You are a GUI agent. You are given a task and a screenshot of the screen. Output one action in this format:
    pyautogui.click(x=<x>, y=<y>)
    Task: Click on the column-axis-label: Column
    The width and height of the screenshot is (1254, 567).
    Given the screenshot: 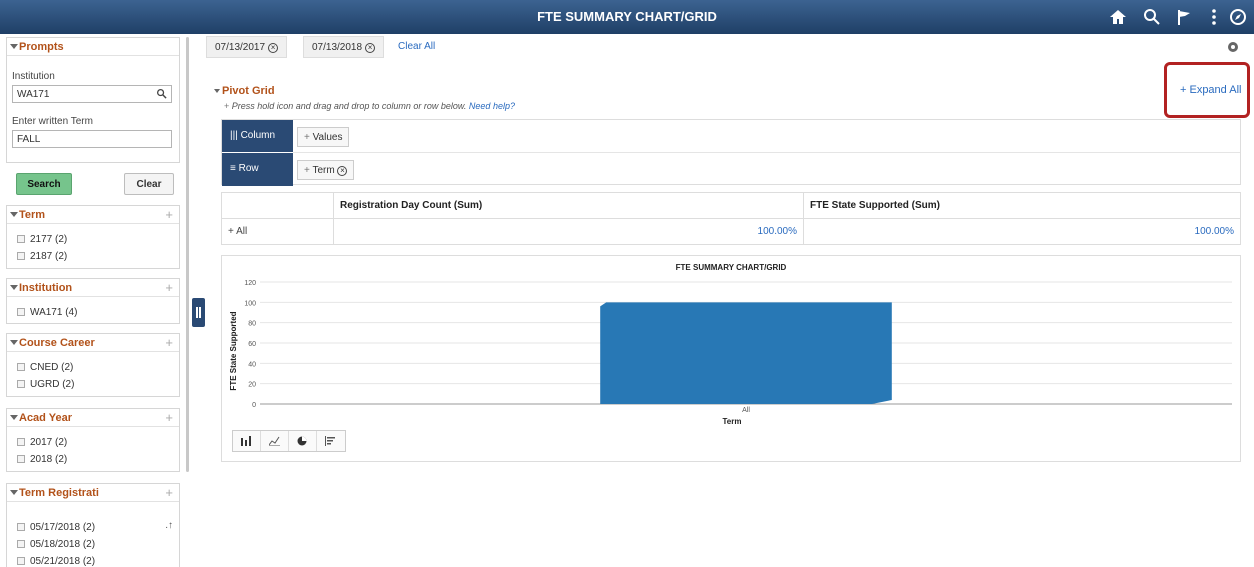 What is the action you would take?
    pyautogui.click(x=258, y=135)
    